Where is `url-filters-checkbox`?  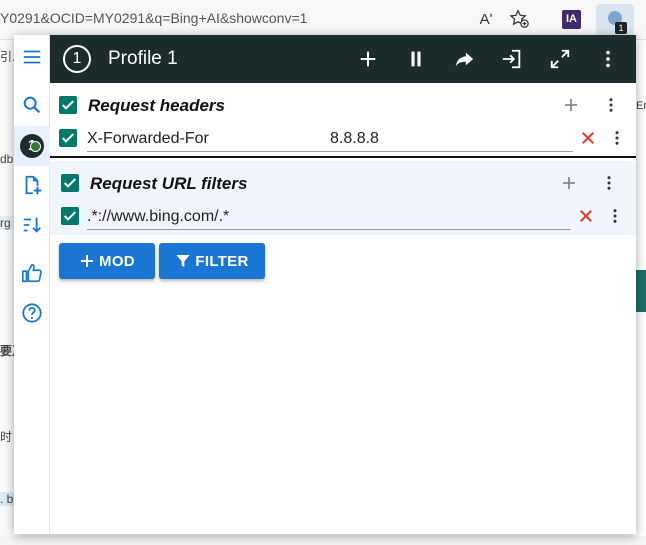 url-filters-checkbox is located at coordinates (70, 183).